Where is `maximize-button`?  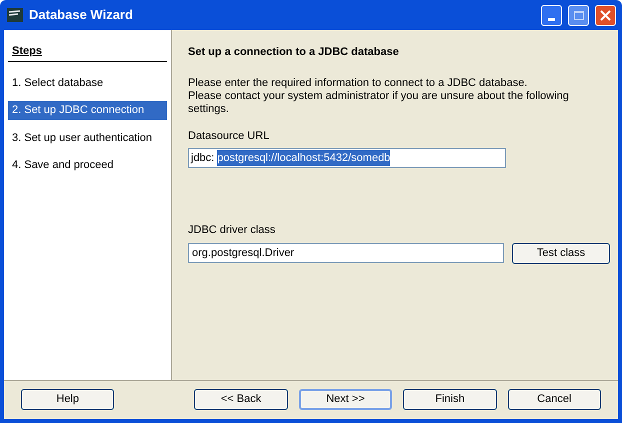 maximize-button is located at coordinates (578, 15).